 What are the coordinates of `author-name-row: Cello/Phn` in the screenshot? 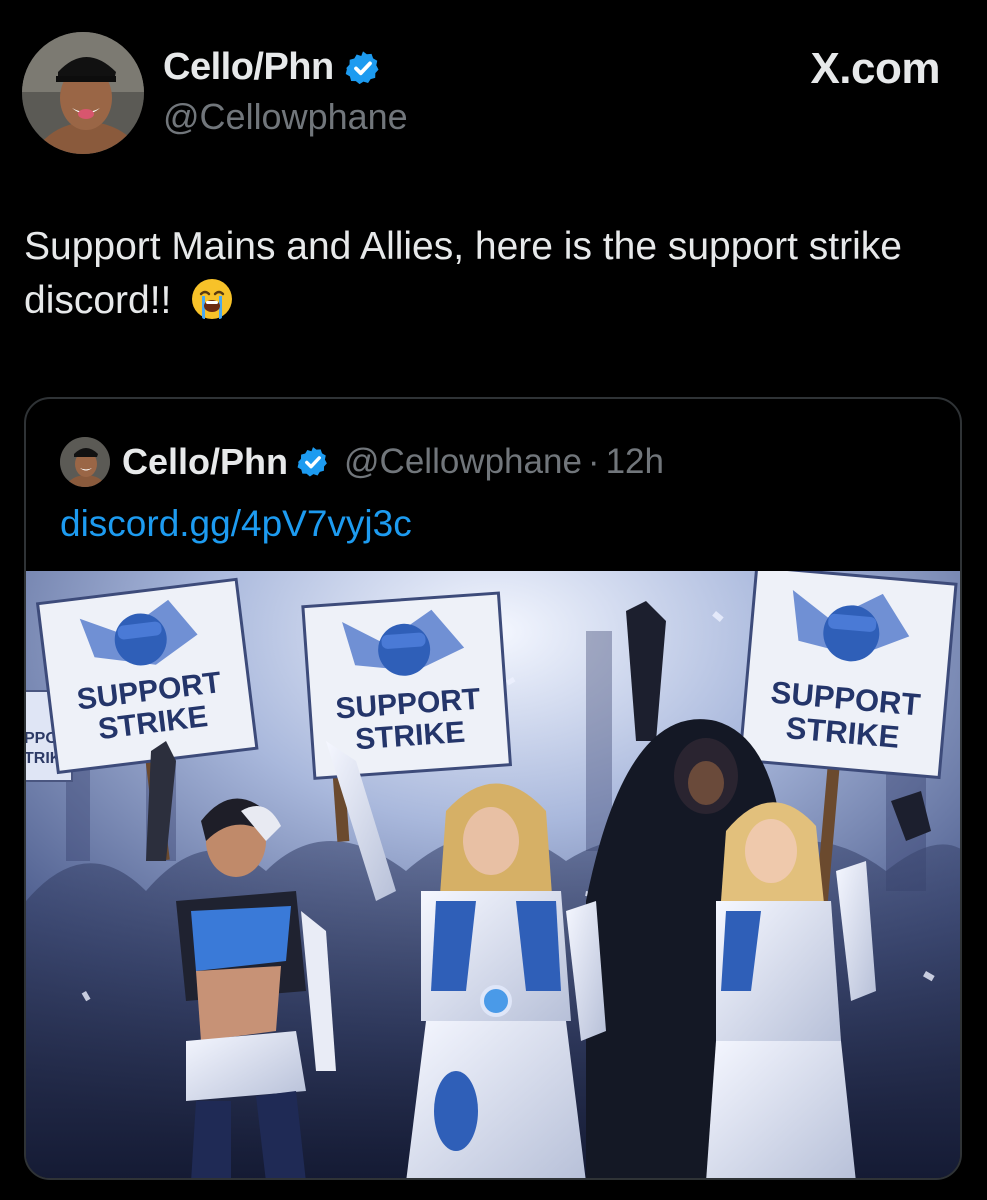 It's located at (272, 67).